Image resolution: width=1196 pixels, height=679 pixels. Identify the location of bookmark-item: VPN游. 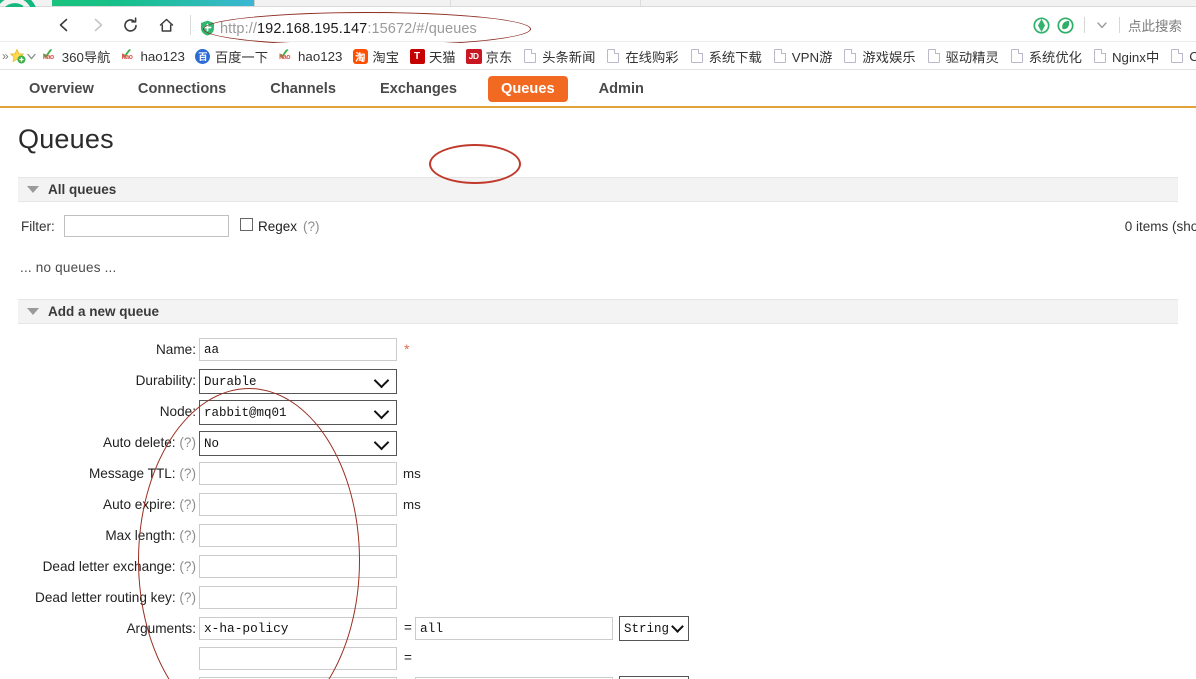
(802, 56).